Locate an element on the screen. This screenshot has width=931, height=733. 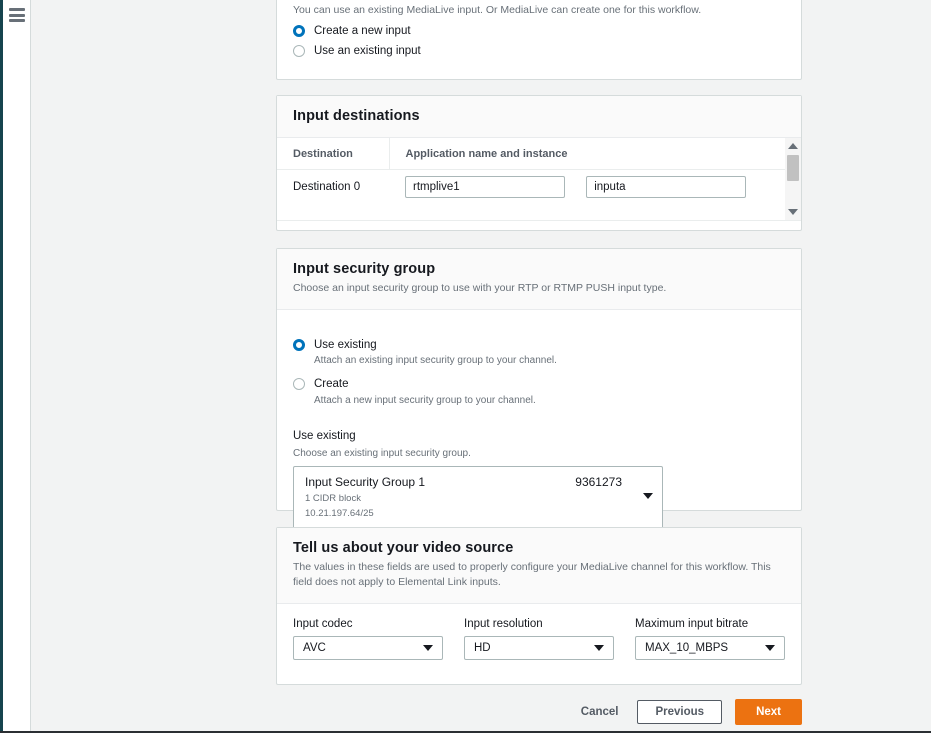
input-resolution-field: Input resolution HD is located at coordinates (539, 639).